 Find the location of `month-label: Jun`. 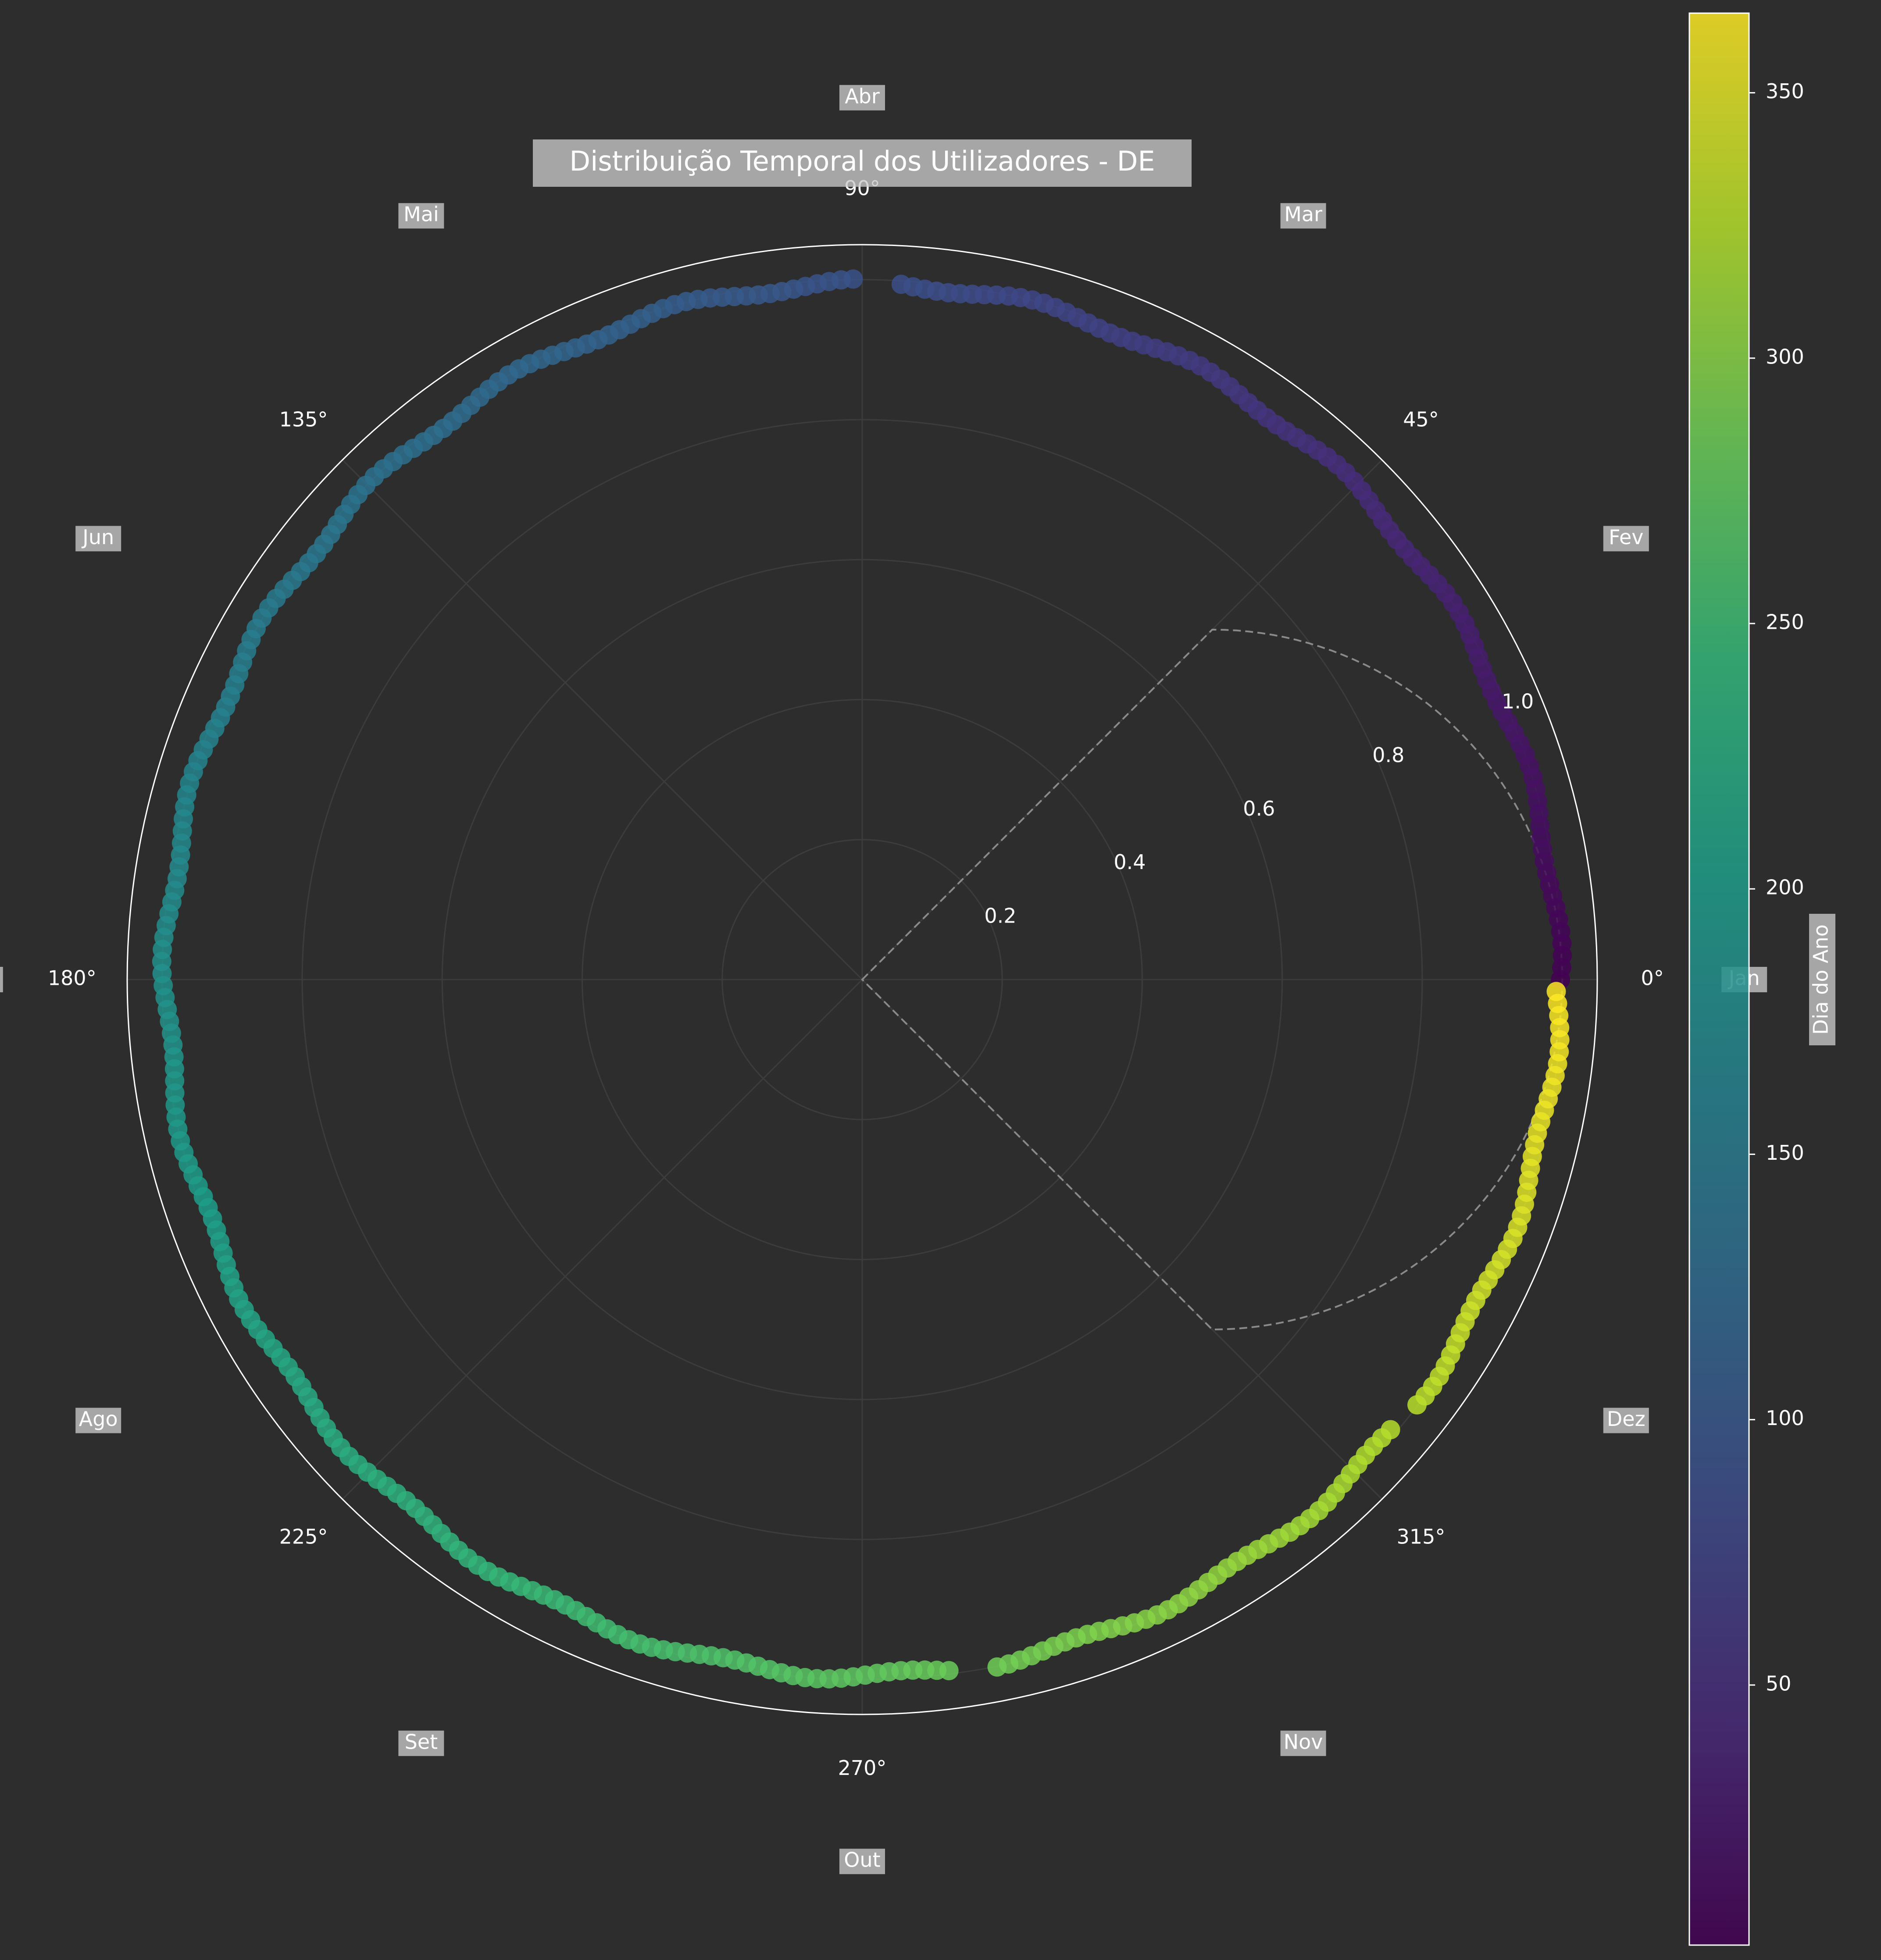

month-label: Jun is located at coordinates (98, 538).